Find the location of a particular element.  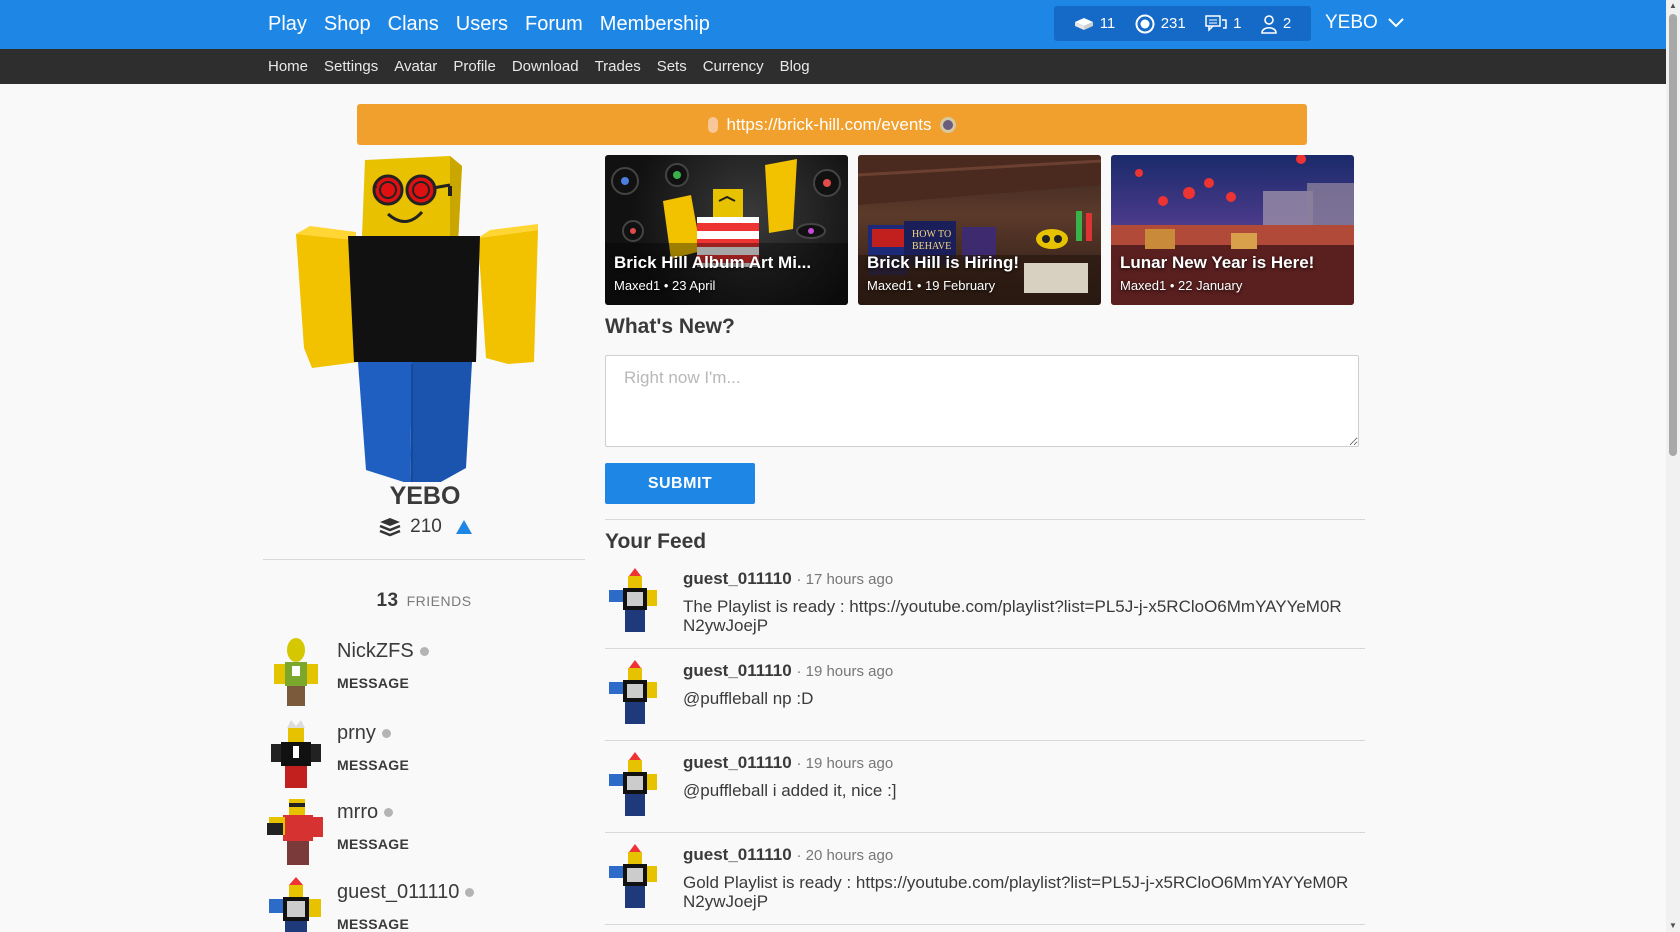

submit-button: SUBMIT is located at coordinates (680, 483).